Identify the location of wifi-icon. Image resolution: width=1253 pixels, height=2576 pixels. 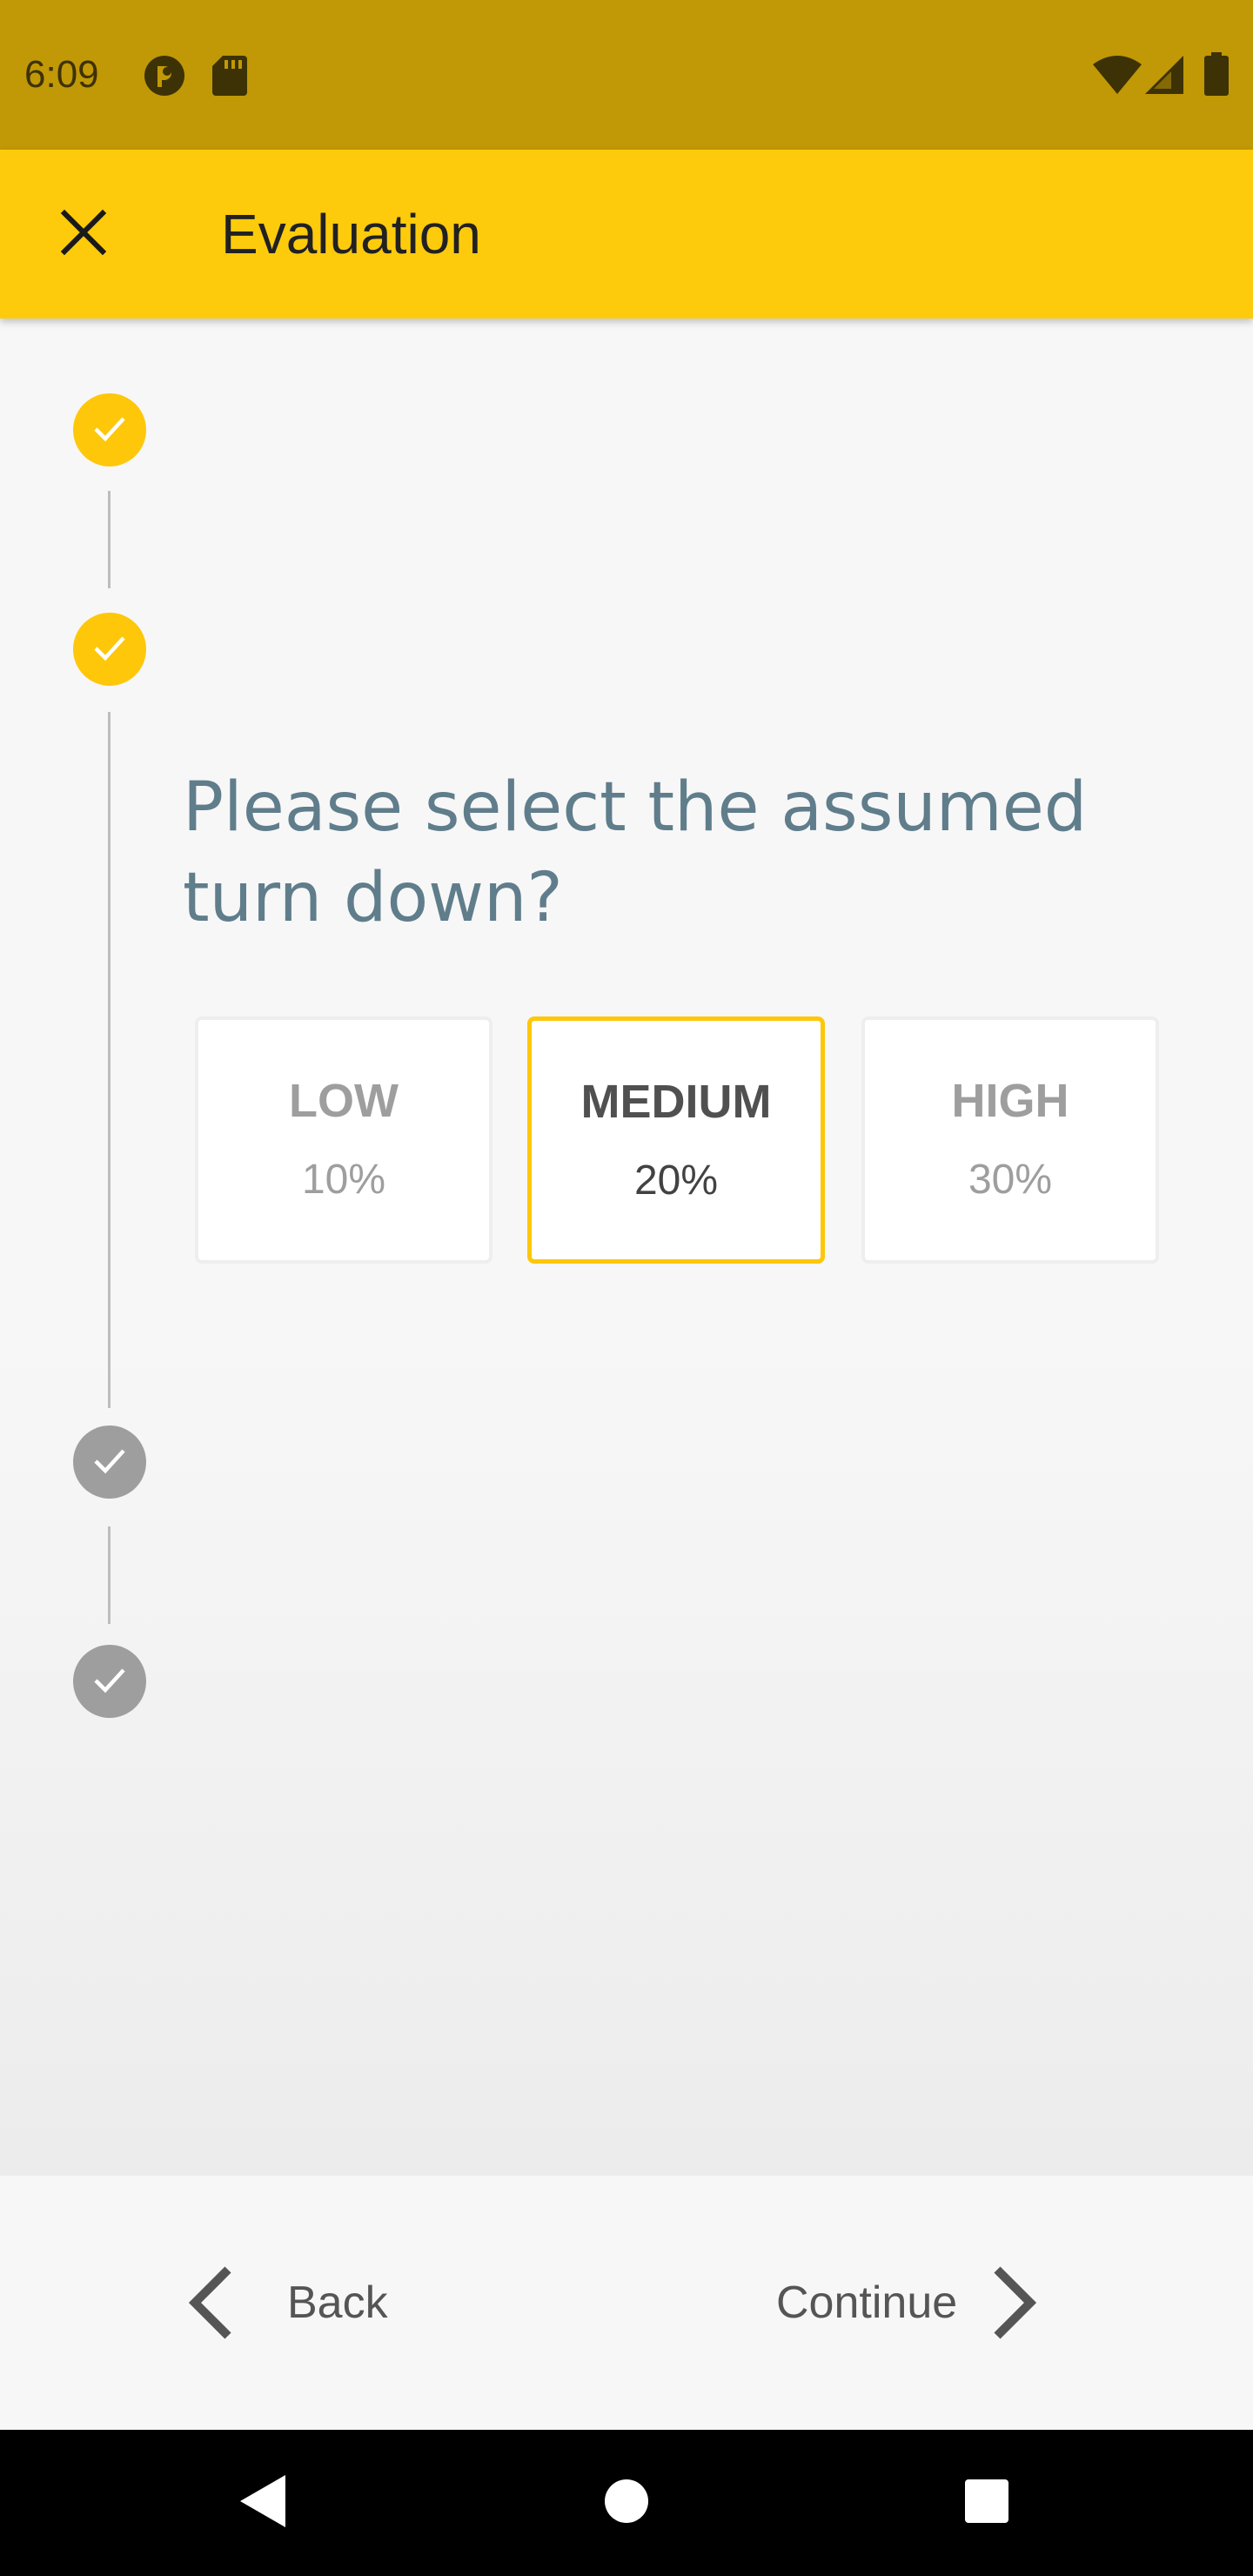
(1117, 77).